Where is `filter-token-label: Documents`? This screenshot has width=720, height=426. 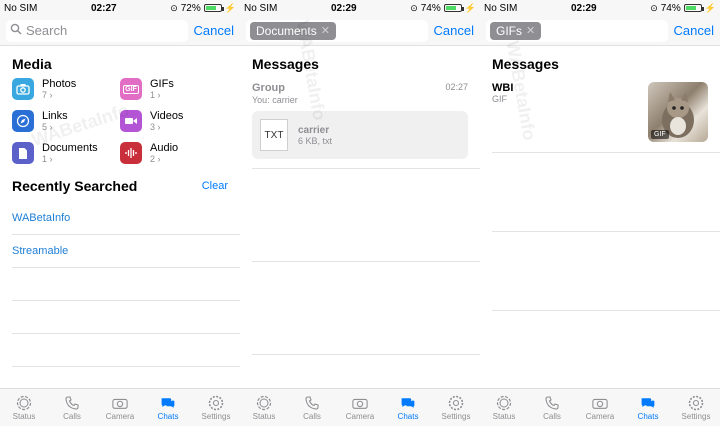
filter-token-label: Documents is located at coordinates (286, 30).